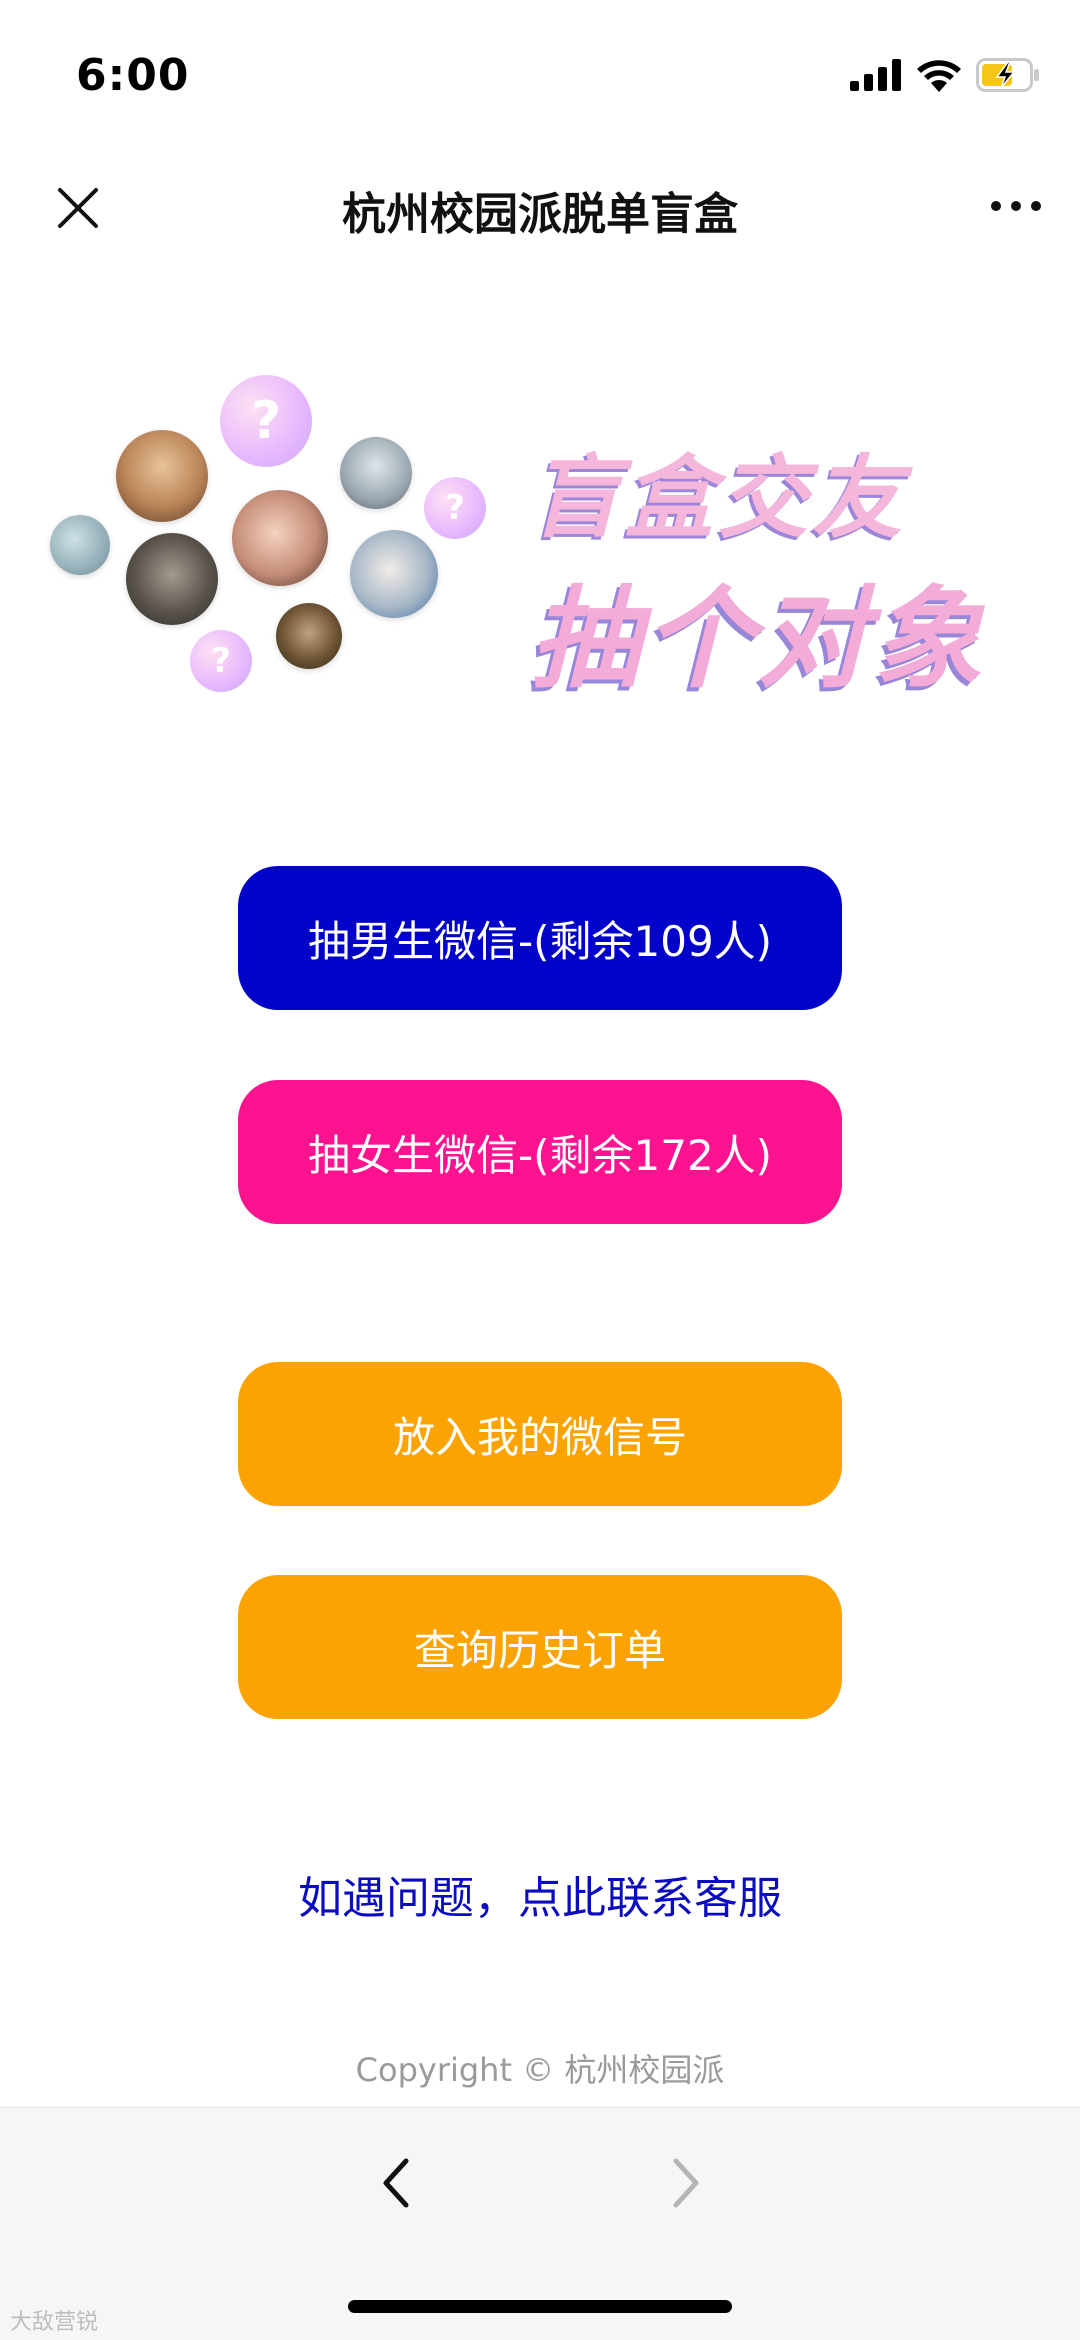  What do you see at coordinates (758, 639) in the screenshot?
I see `slogan-line-2: 抽个对象` at bounding box center [758, 639].